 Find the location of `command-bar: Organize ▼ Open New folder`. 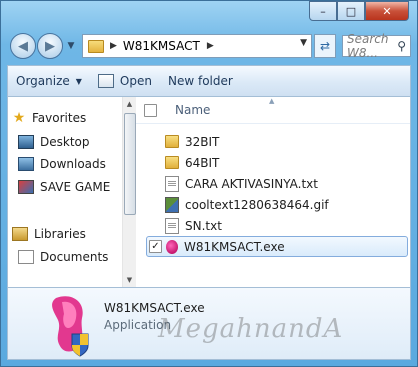

command-bar: Organize ▼ Open New folder is located at coordinates (209, 80).